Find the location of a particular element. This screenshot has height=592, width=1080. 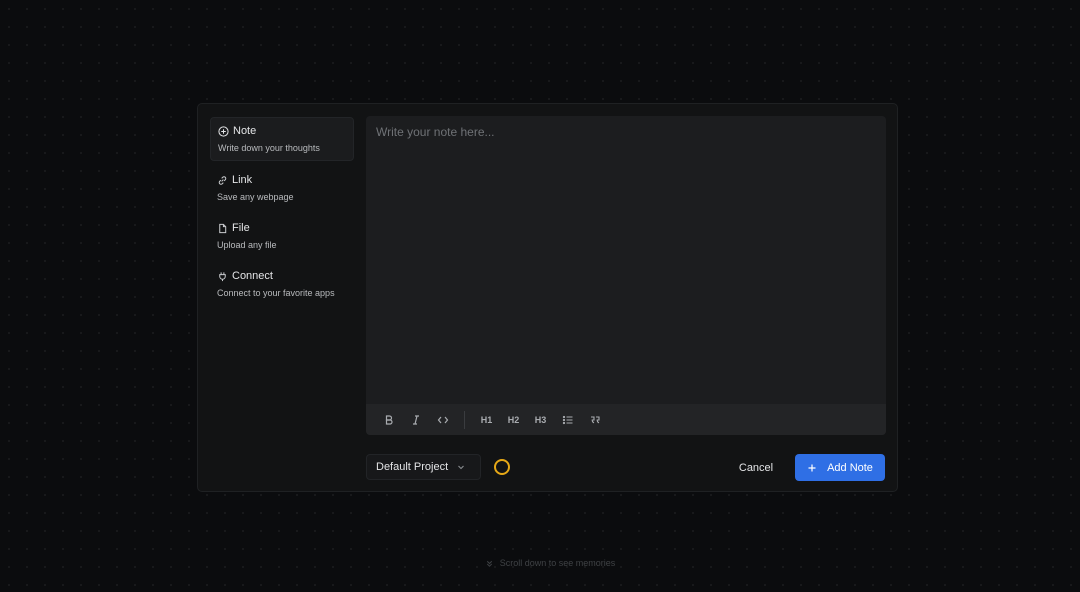

sidebar-item-description: Write down your thoughts is located at coordinates (269, 148).